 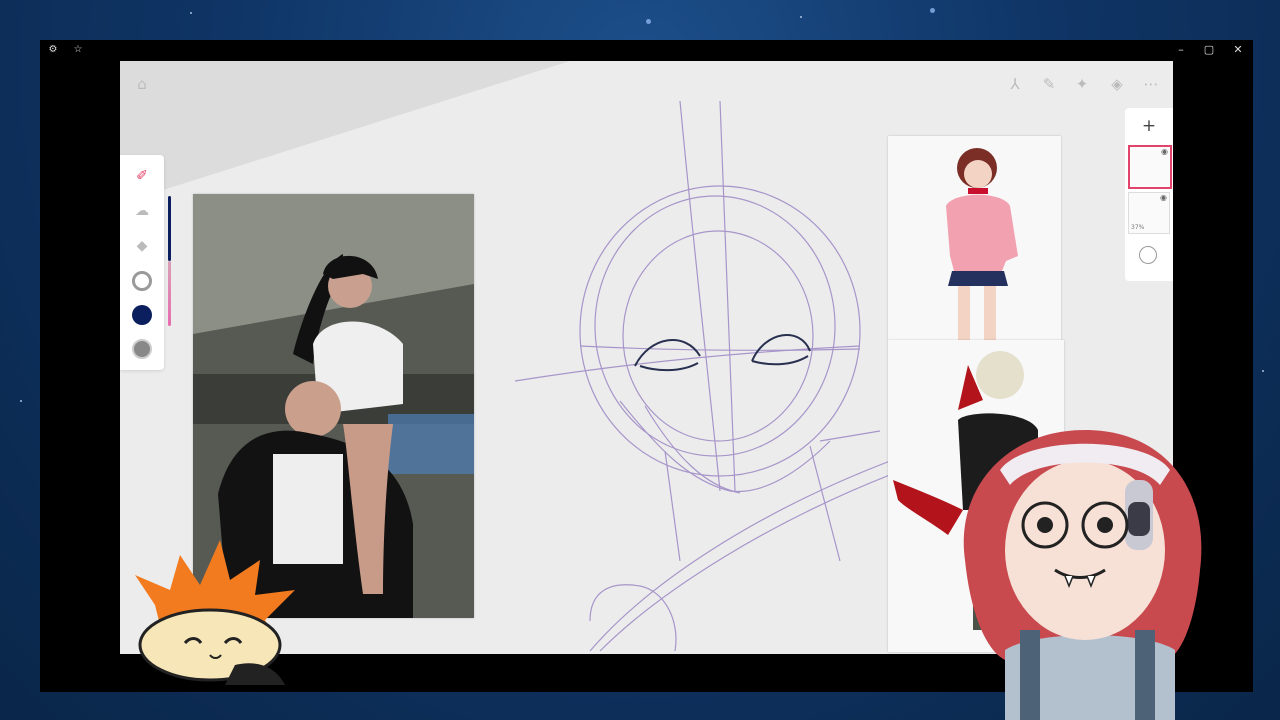 I want to click on tertiary-color-swatch, so click(x=142, y=349).